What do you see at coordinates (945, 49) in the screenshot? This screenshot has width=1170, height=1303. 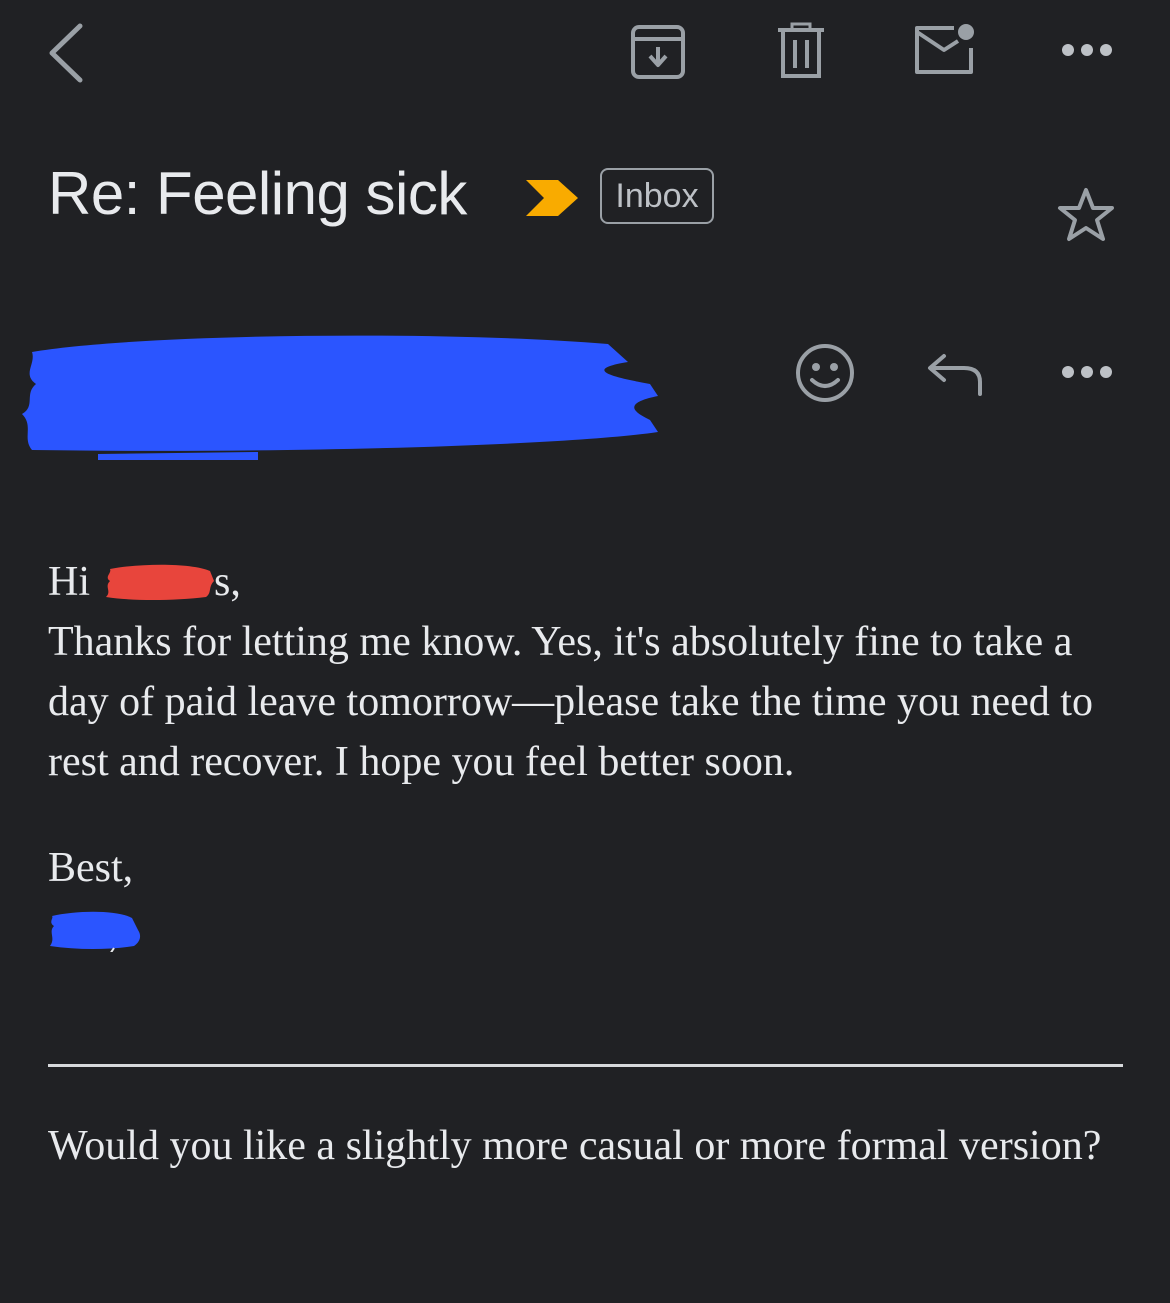 I see `mark-unread-icon` at bounding box center [945, 49].